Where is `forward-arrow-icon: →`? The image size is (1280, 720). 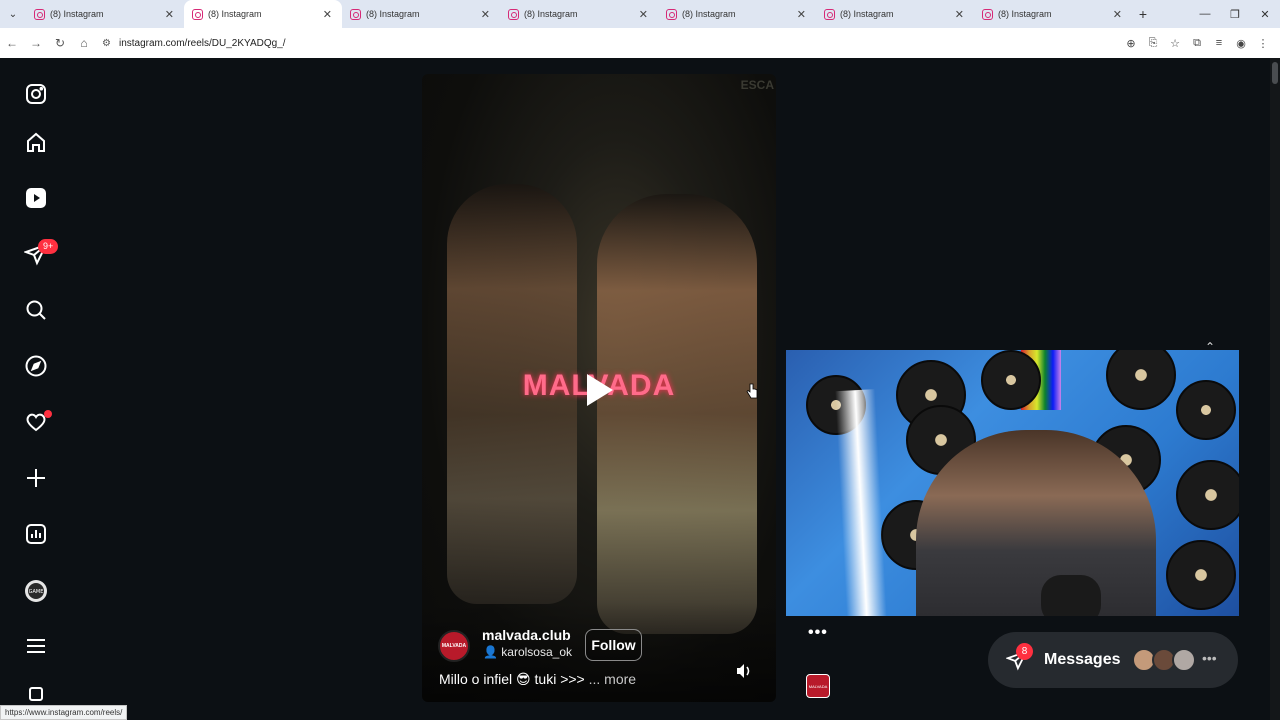 forward-arrow-icon: → is located at coordinates (36, 43).